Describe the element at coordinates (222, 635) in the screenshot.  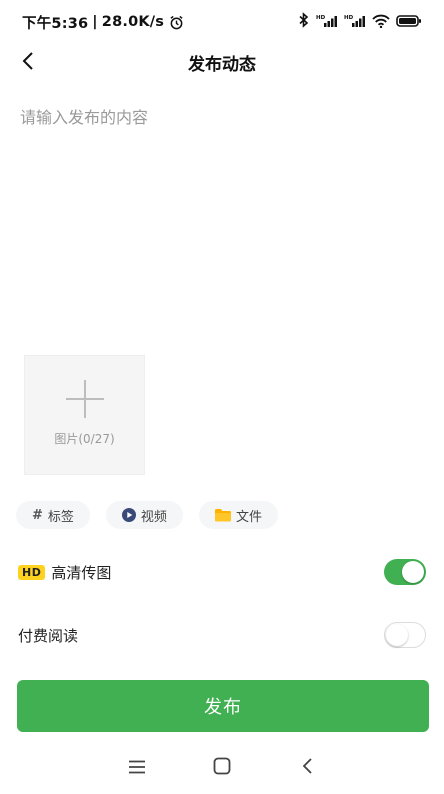
I see `paid-reading-row: 付费阅读` at that location.